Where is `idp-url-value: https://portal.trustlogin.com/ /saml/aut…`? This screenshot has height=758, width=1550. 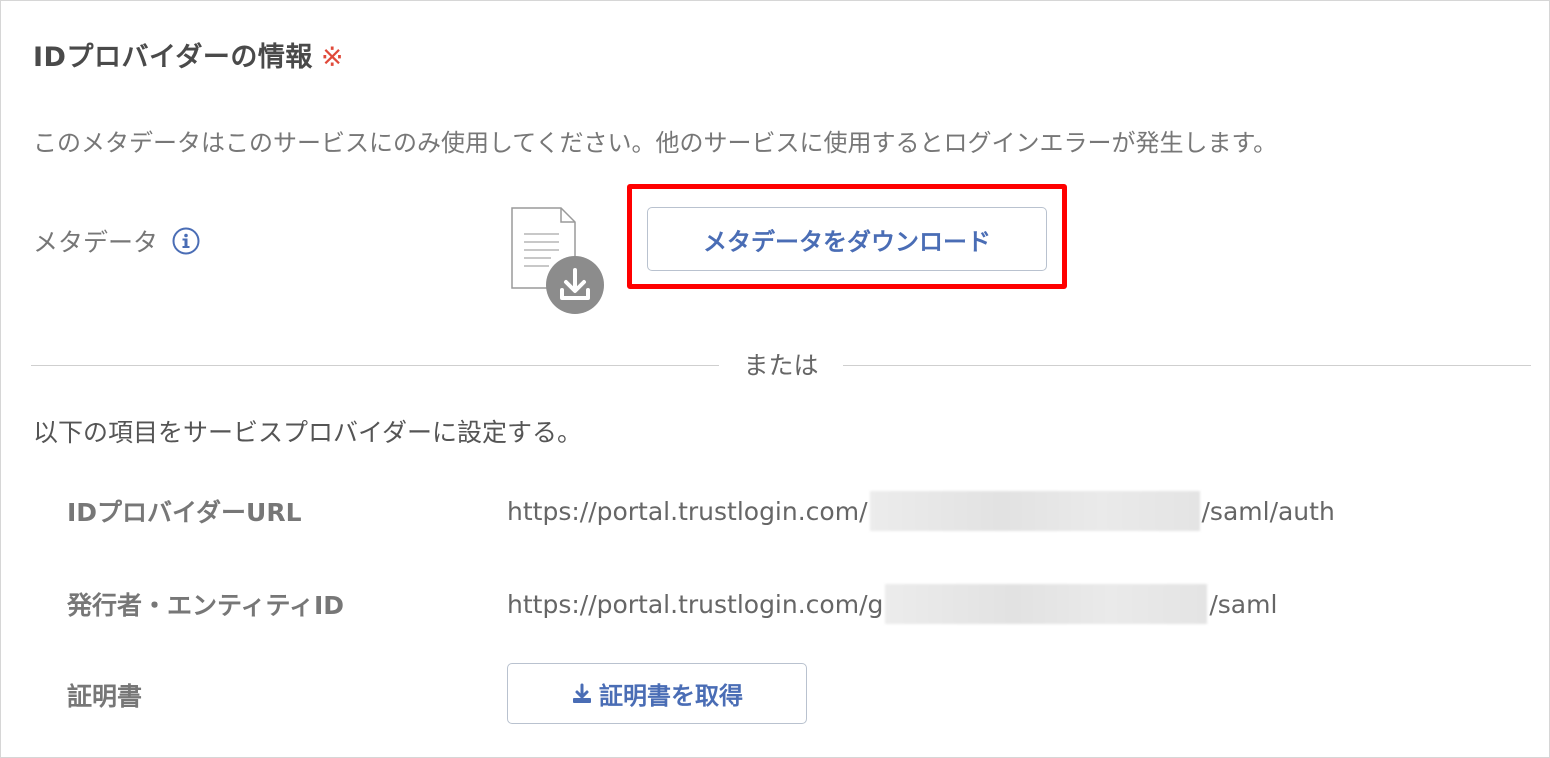
idp-url-value: https://portal.trustlogin.com/ /saml/aut… is located at coordinates (921, 511).